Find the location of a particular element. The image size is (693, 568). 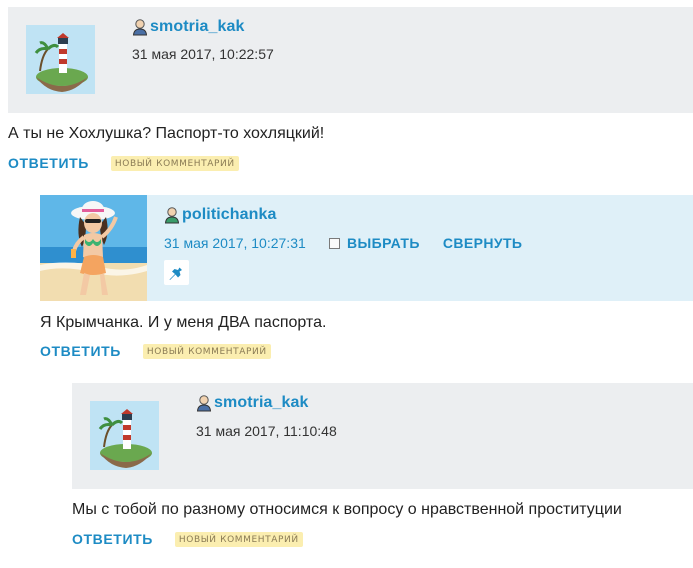

select-button: ВЫБРАТЬ is located at coordinates (383, 243).